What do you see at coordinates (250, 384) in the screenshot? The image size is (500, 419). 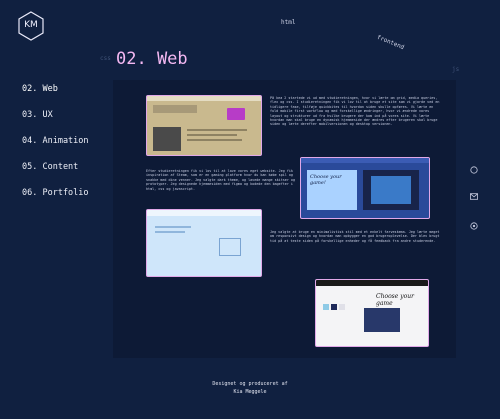 I see `footer-credit-line: Designet og produceret af` at bounding box center [250, 384].